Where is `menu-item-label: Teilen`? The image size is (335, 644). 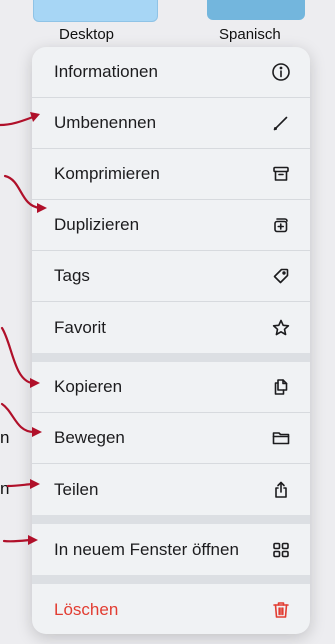 menu-item-label: Teilen is located at coordinates (76, 489).